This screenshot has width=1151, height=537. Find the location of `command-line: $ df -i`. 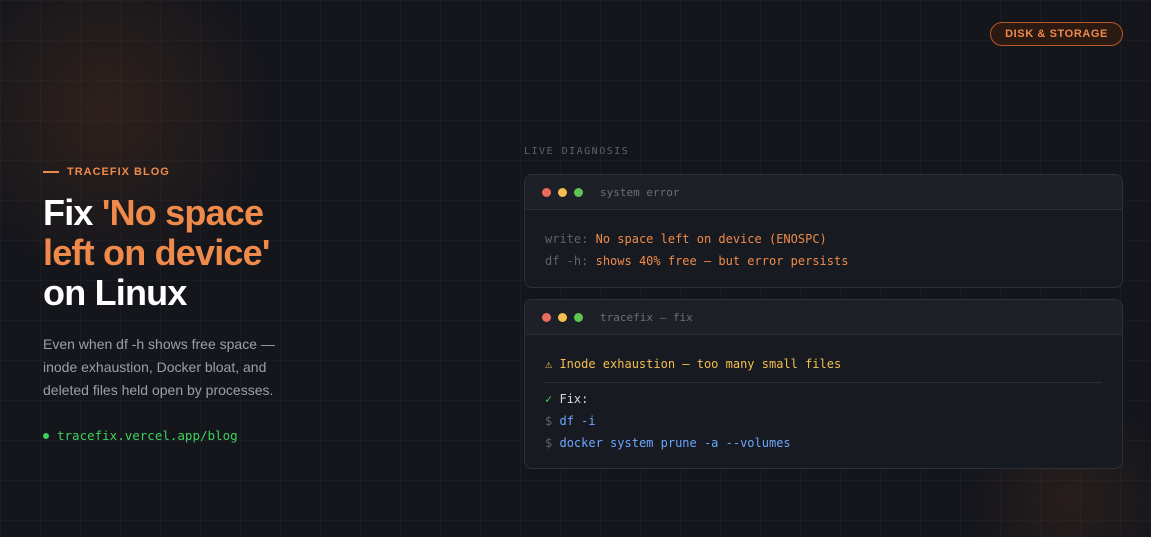

command-line: $ df -i is located at coordinates (823, 421).